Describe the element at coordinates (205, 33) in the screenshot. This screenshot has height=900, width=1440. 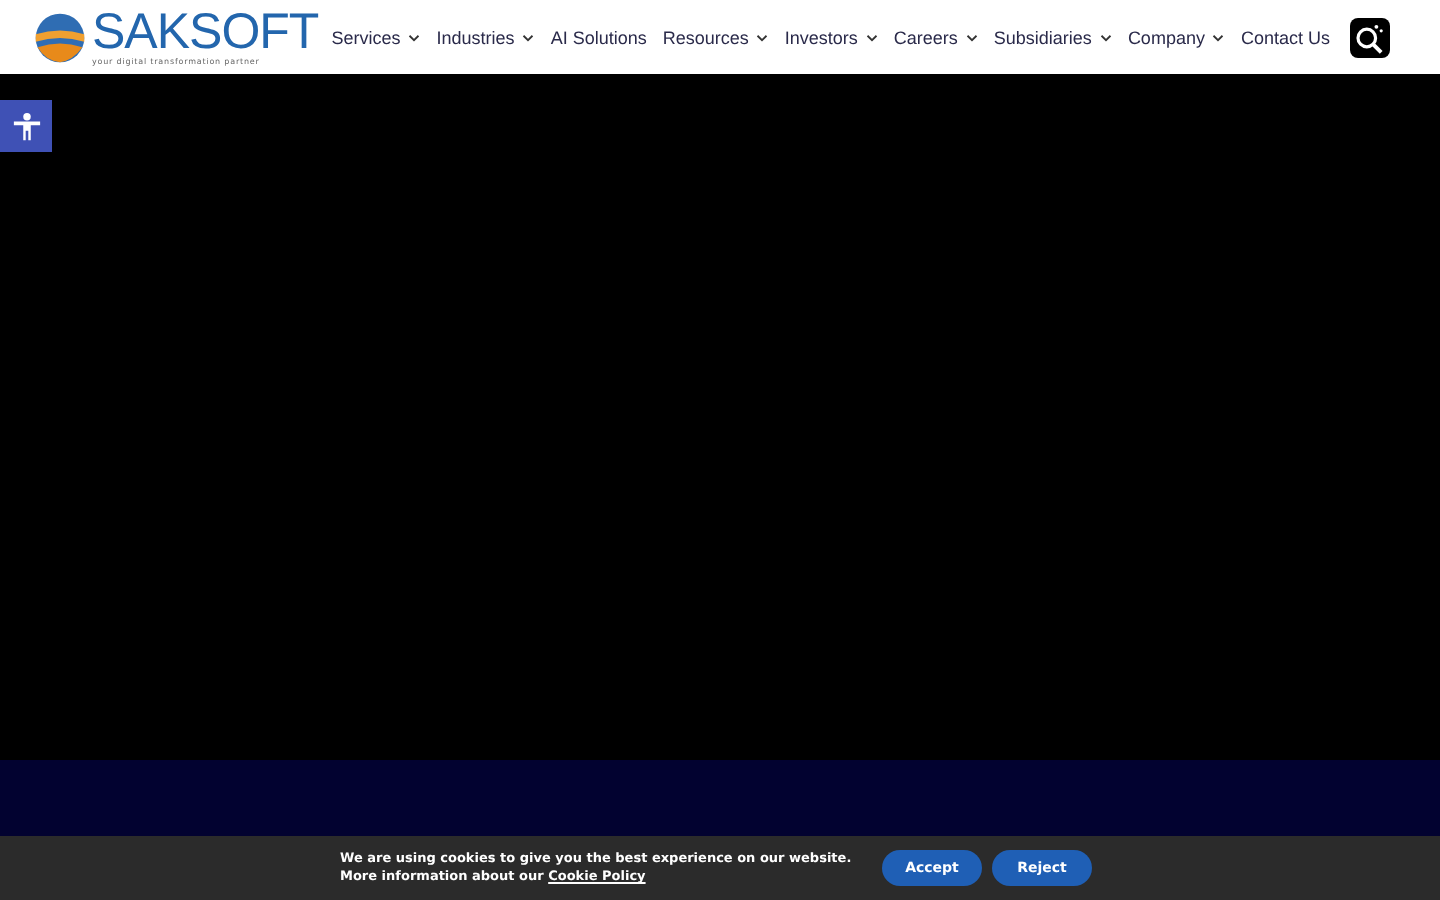
I see `logo-wordmark: SAKSOFT` at that location.